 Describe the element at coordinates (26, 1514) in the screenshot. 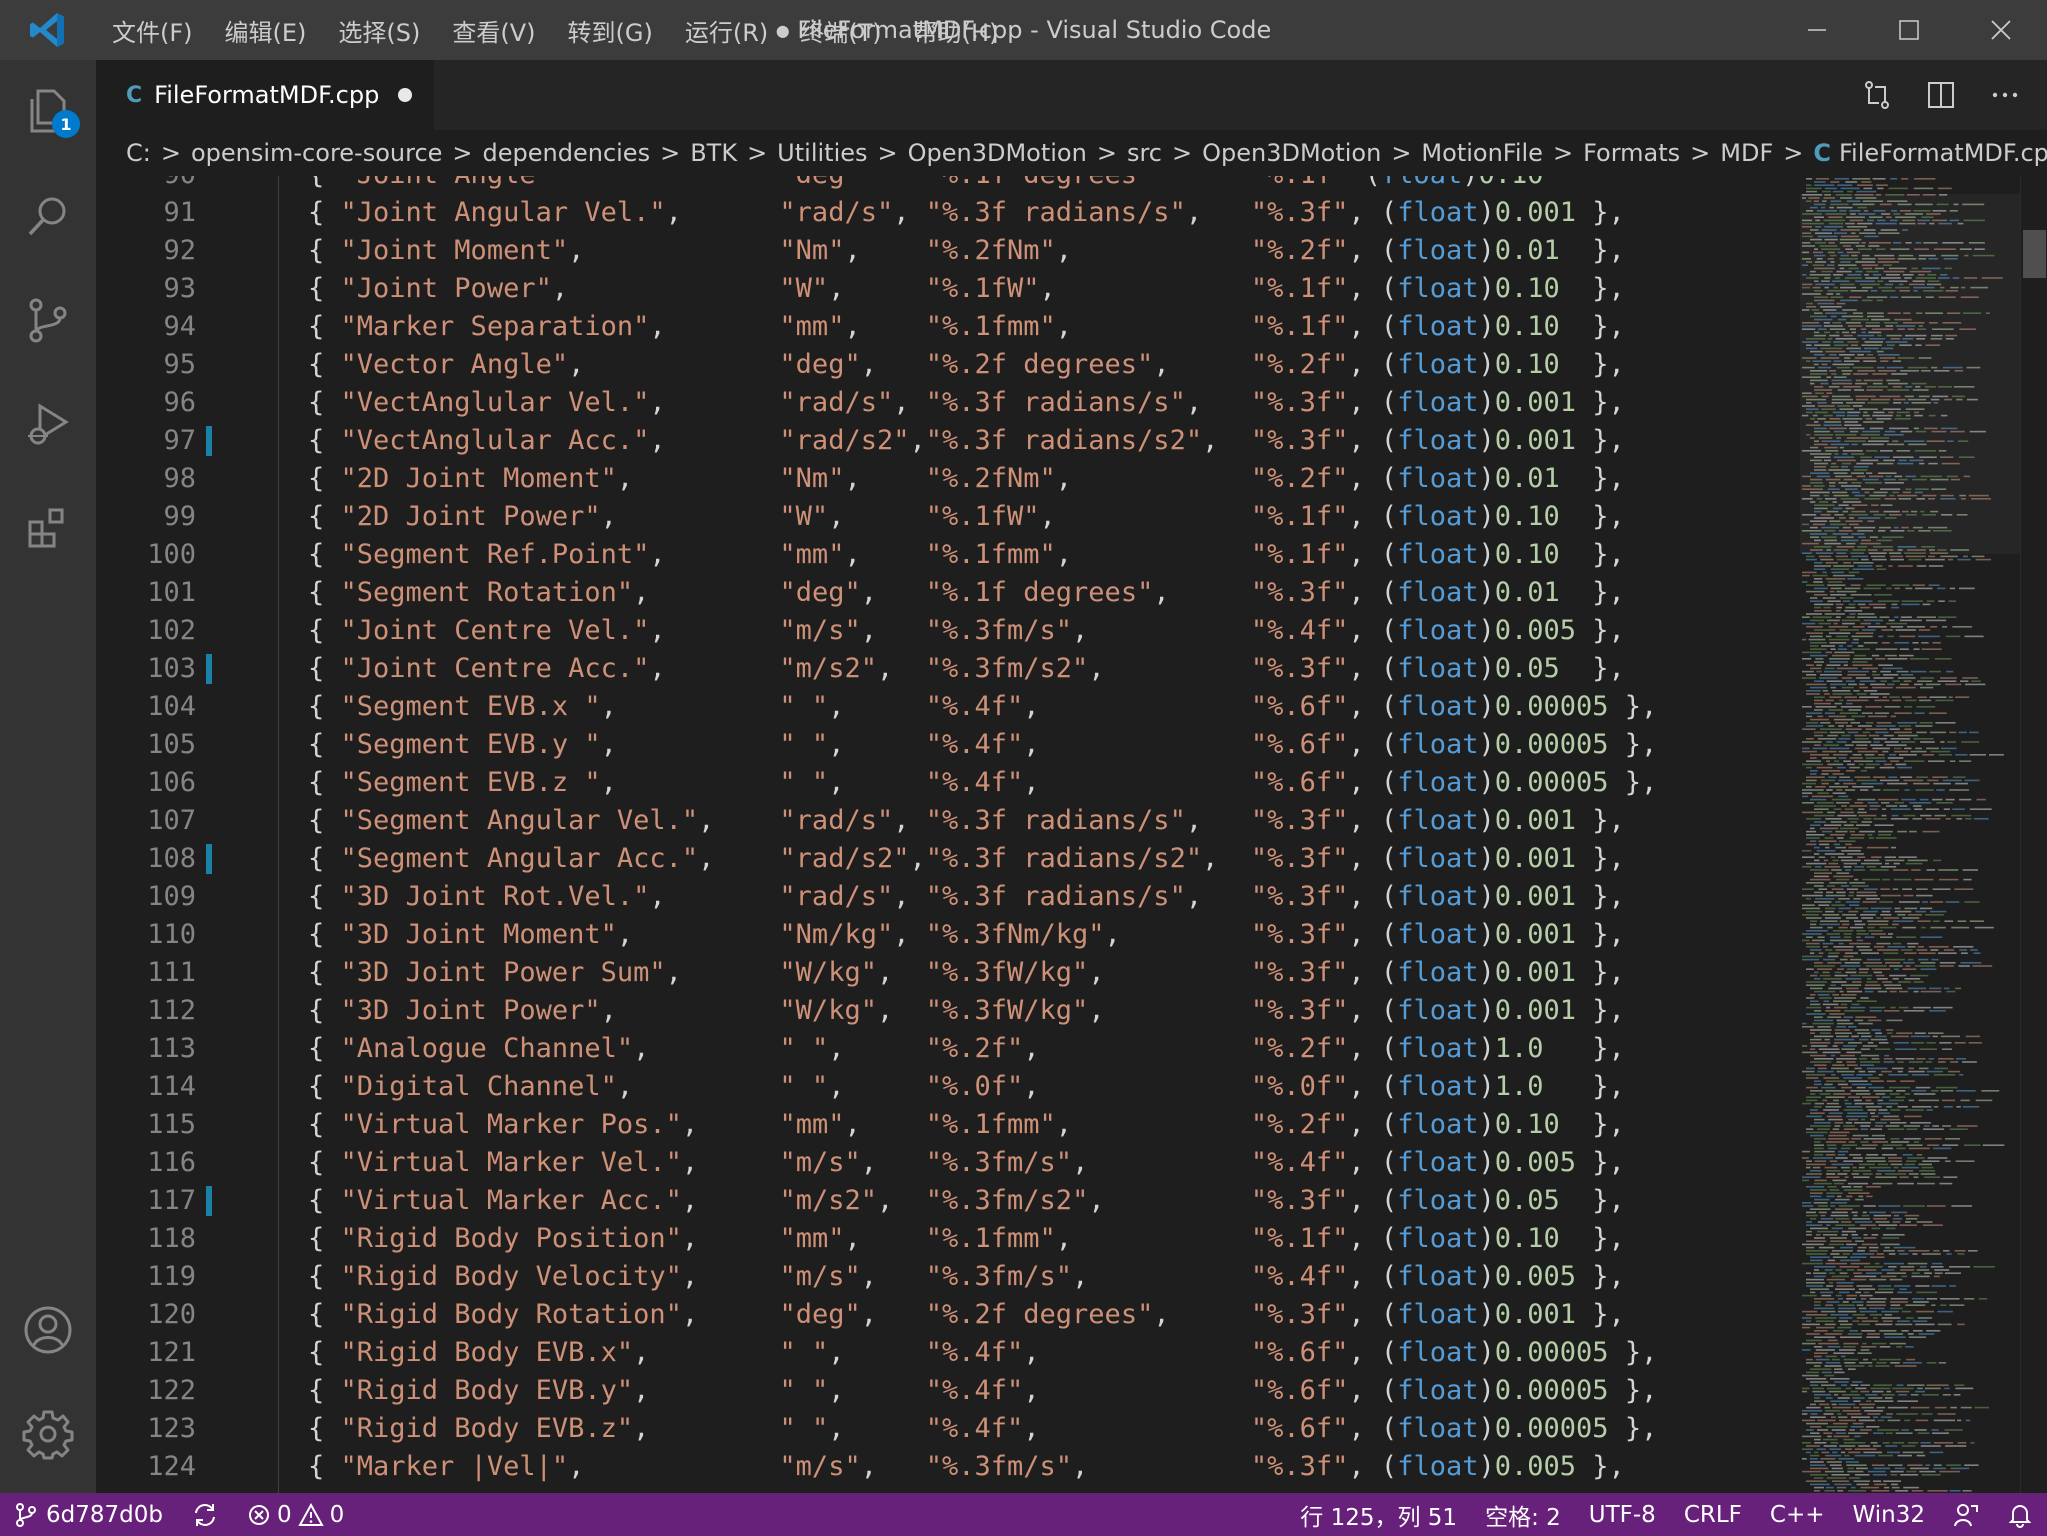

I see `git-branch-icon` at that location.